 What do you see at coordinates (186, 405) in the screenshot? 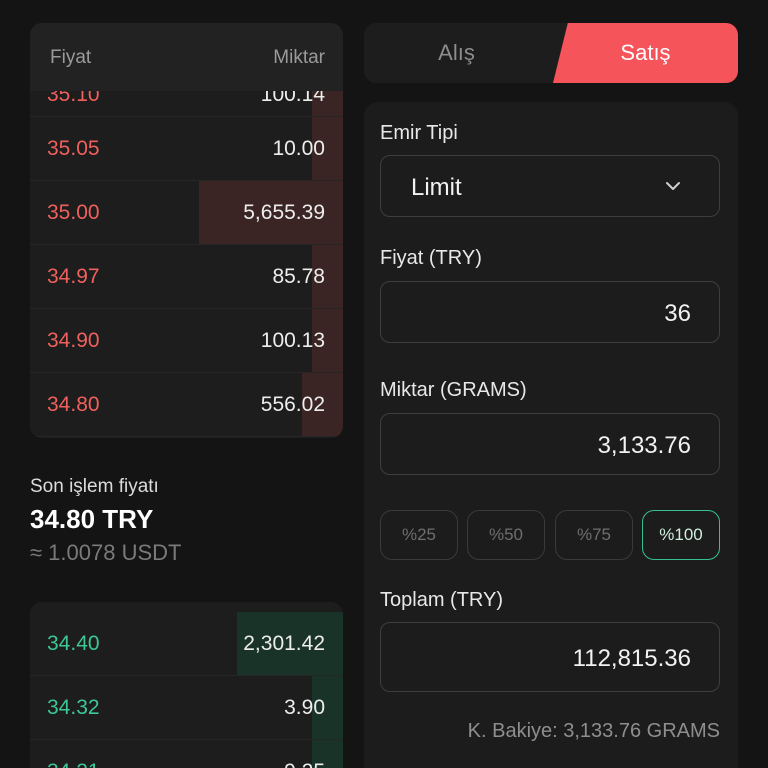
I see `ask-row: 34.80 556.02` at bounding box center [186, 405].